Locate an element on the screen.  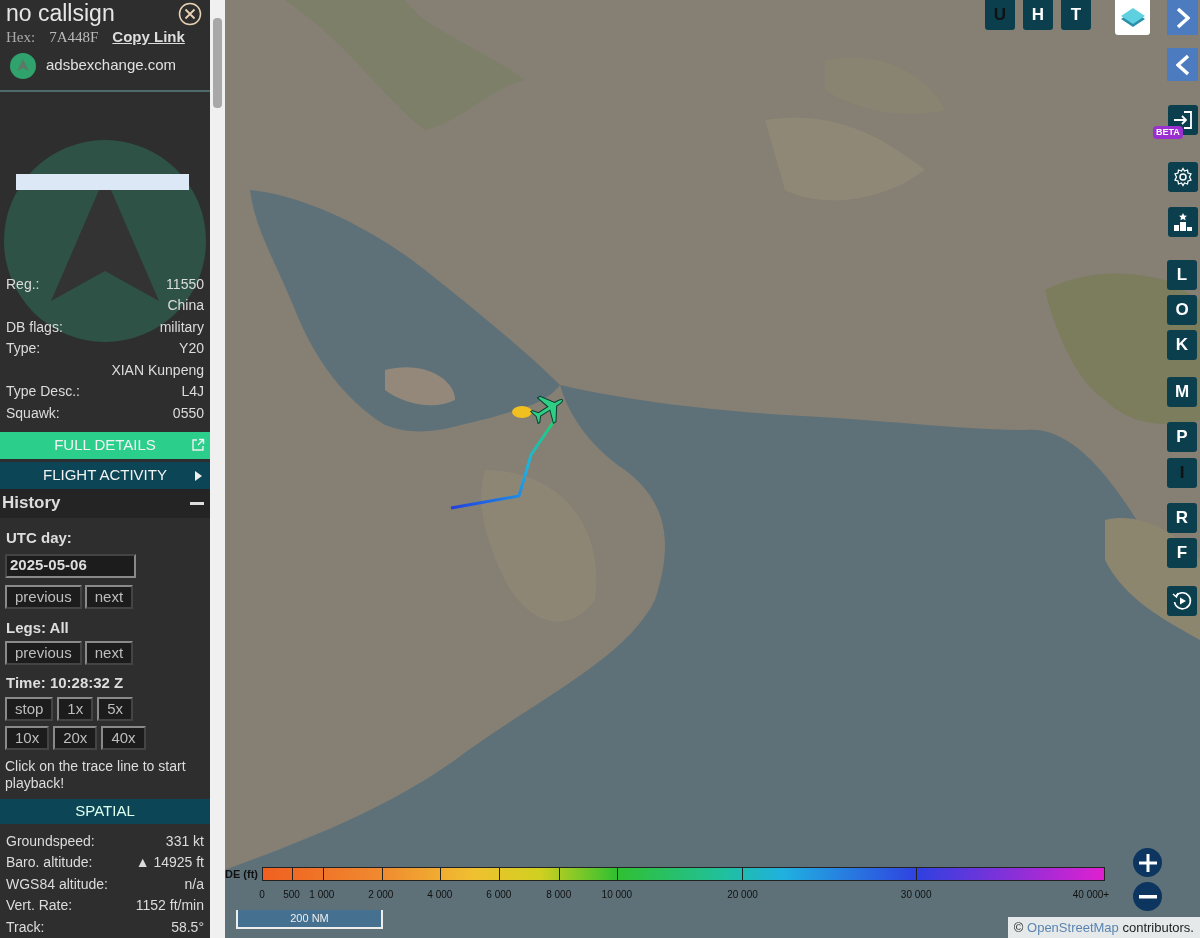
chevron-right-icon is located at coordinates (1182, 17).